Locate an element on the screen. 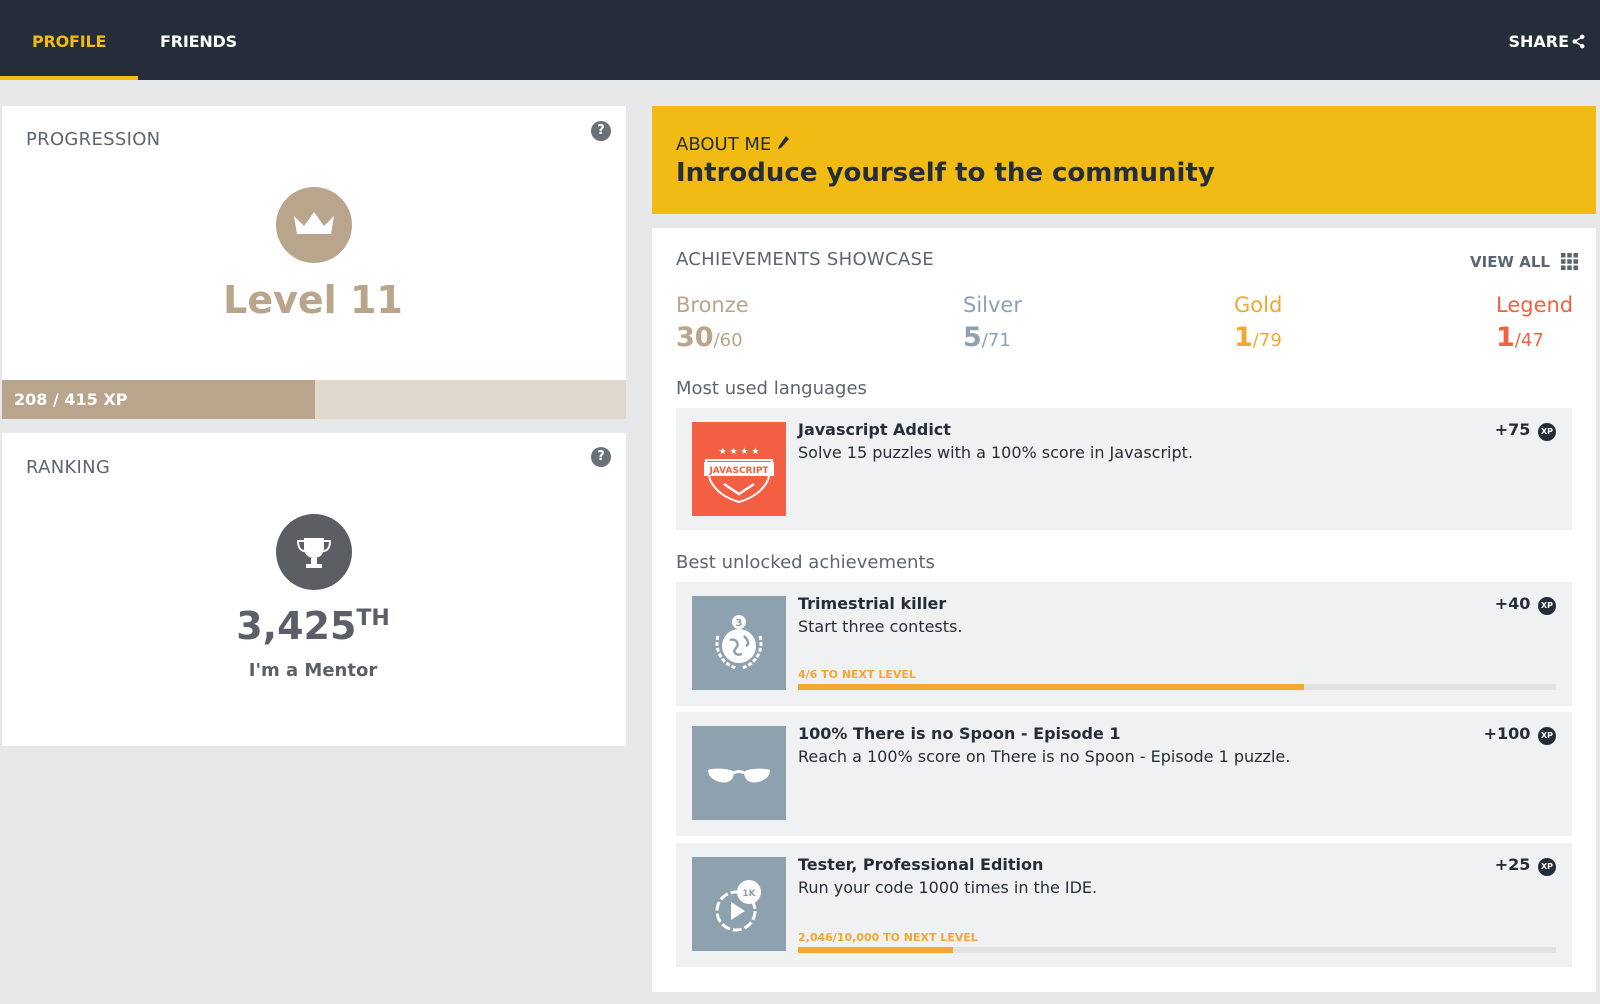 The height and width of the screenshot is (1004, 1600). top-nav: PROFILE FRIENDS SHARE is located at coordinates (800, 40).